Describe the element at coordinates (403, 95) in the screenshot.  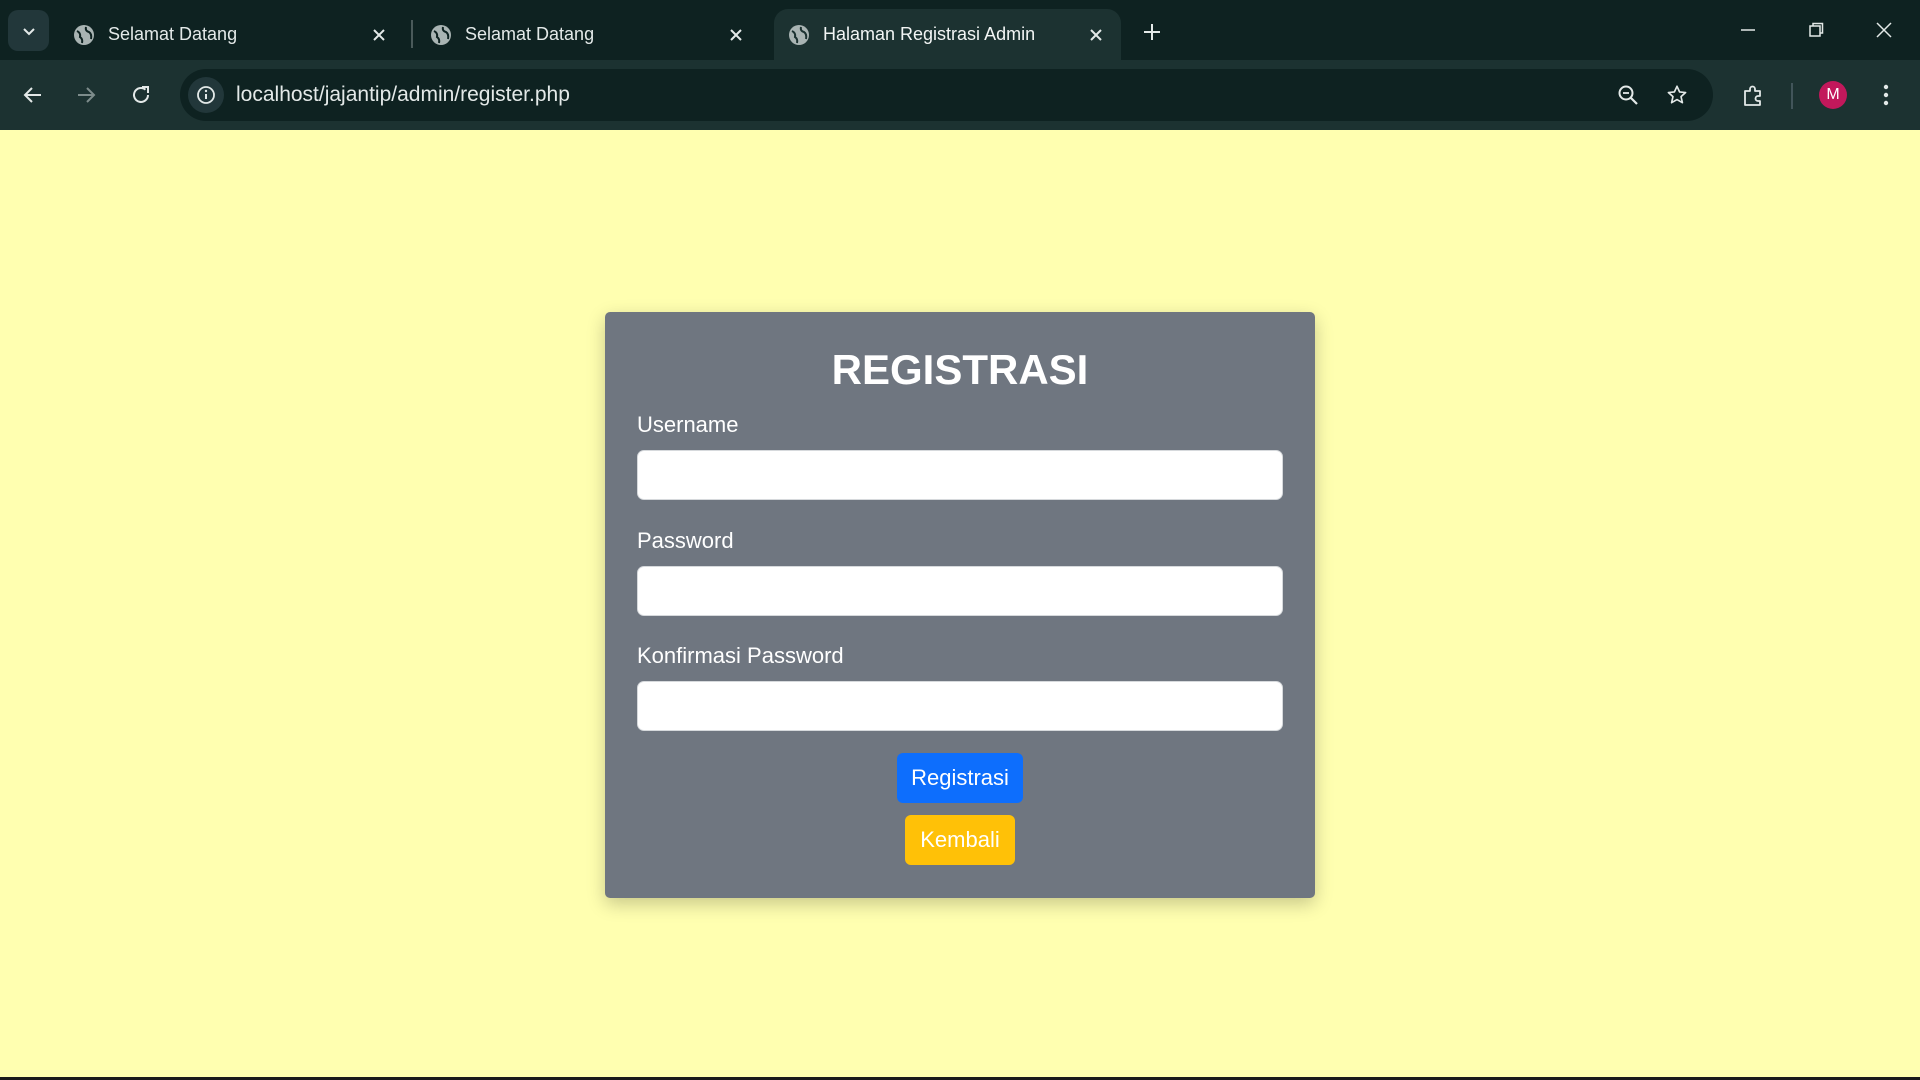
I see `url-text: localhost/jajantip/admin/register.php` at that location.